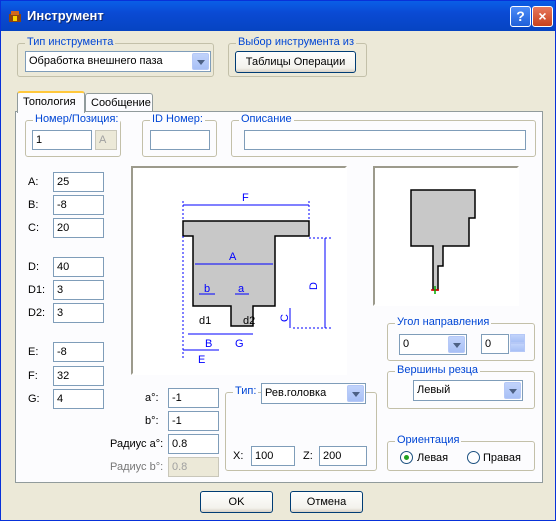 The width and height of the screenshot is (556, 521). What do you see at coordinates (78, 376) in the screenshot?
I see `param-f-input: 32` at bounding box center [78, 376].